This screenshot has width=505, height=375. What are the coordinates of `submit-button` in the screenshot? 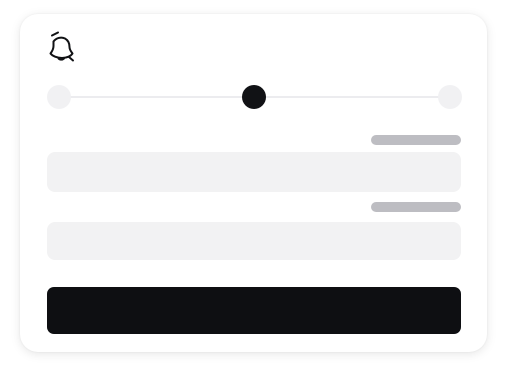 It's located at (254, 310).